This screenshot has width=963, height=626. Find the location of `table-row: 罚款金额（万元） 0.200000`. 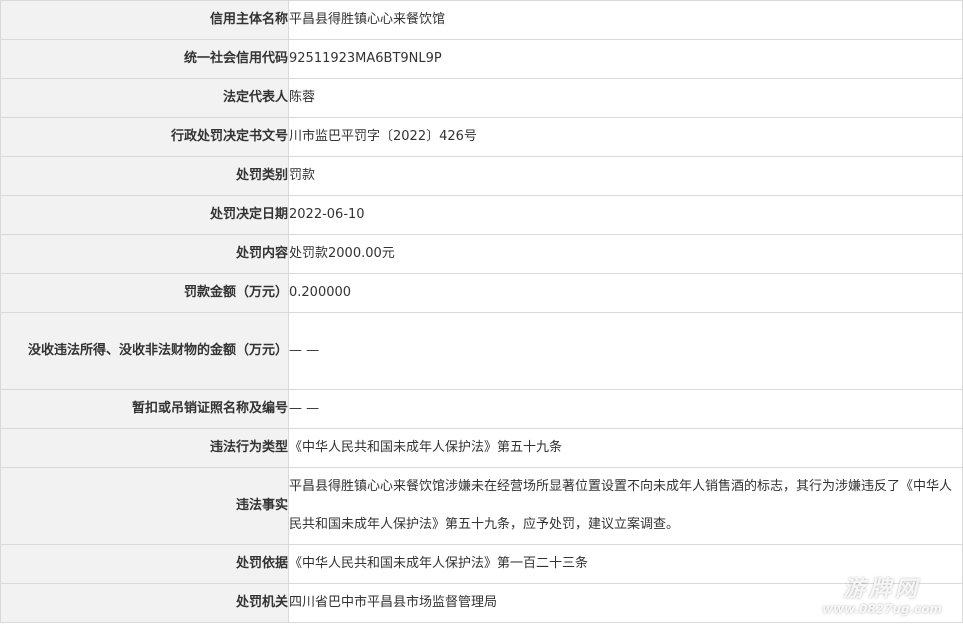

table-row: 罚款金额（万元） 0.200000 is located at coordinates (481, 293).